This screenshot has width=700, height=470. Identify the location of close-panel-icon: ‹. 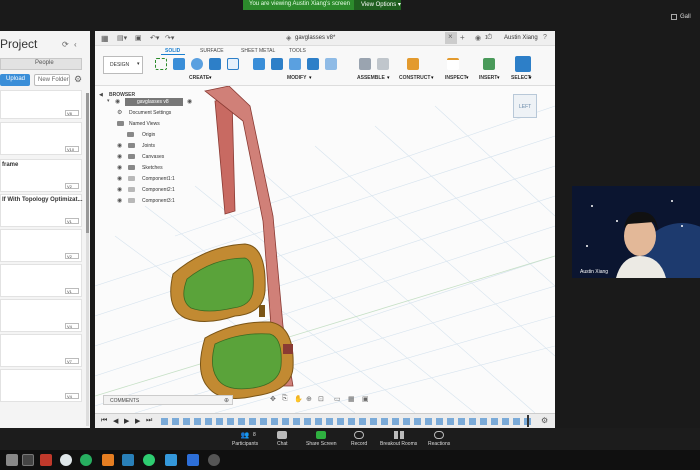
(75, 44).